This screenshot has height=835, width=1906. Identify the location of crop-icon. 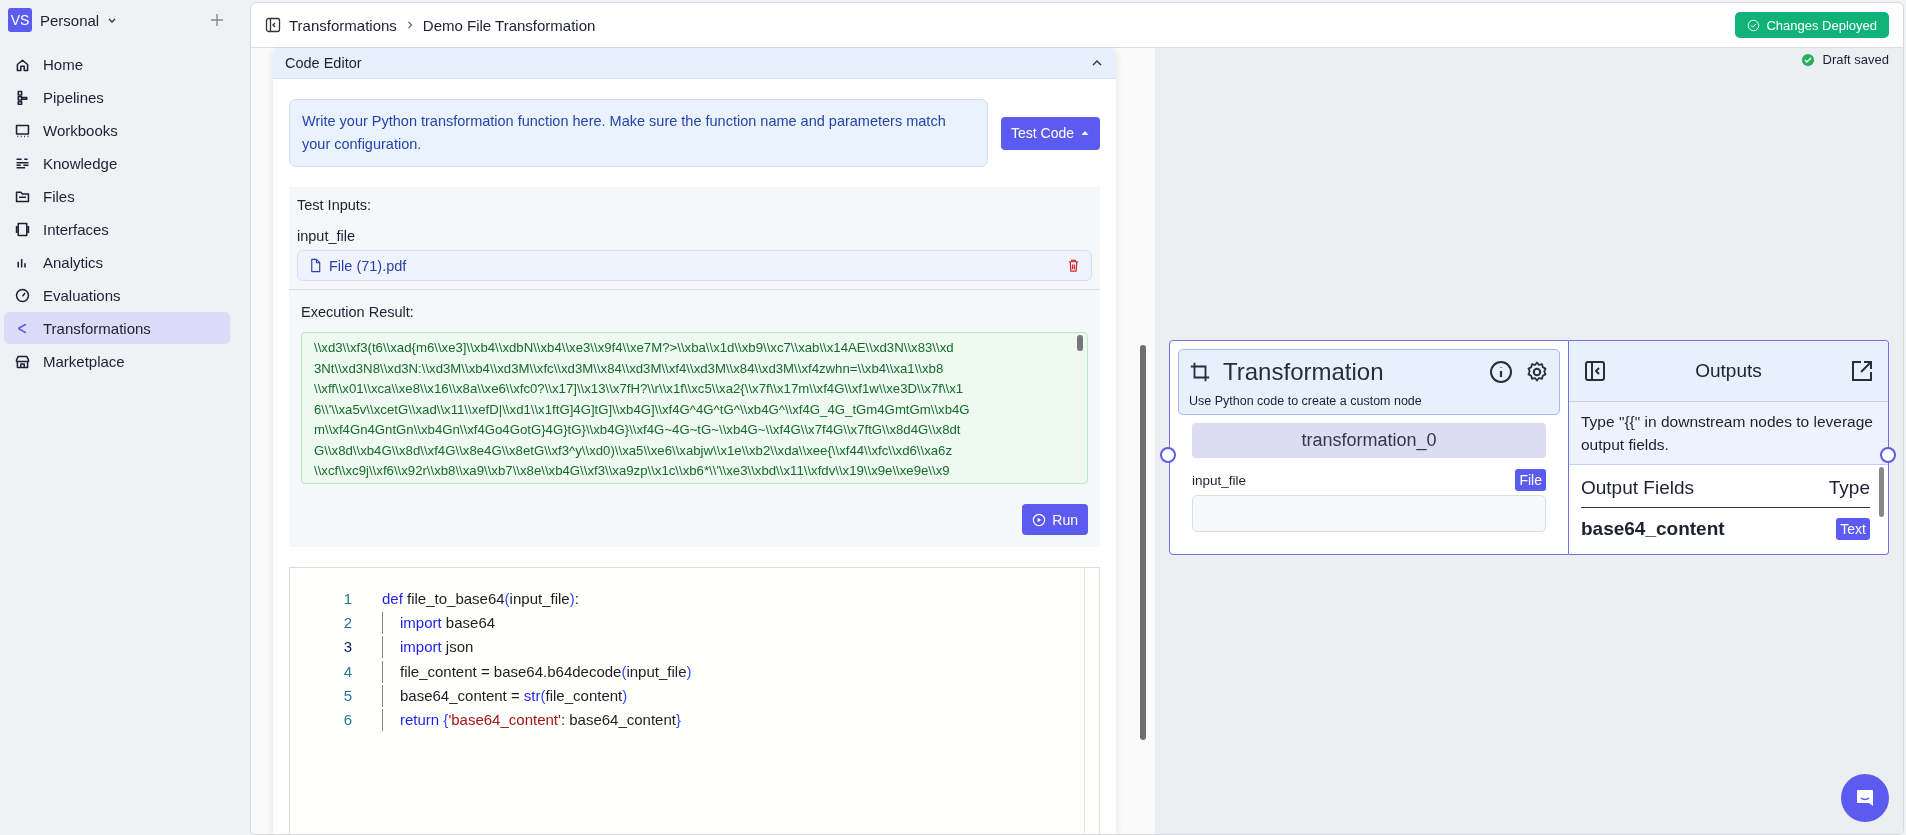
(1200, 372).